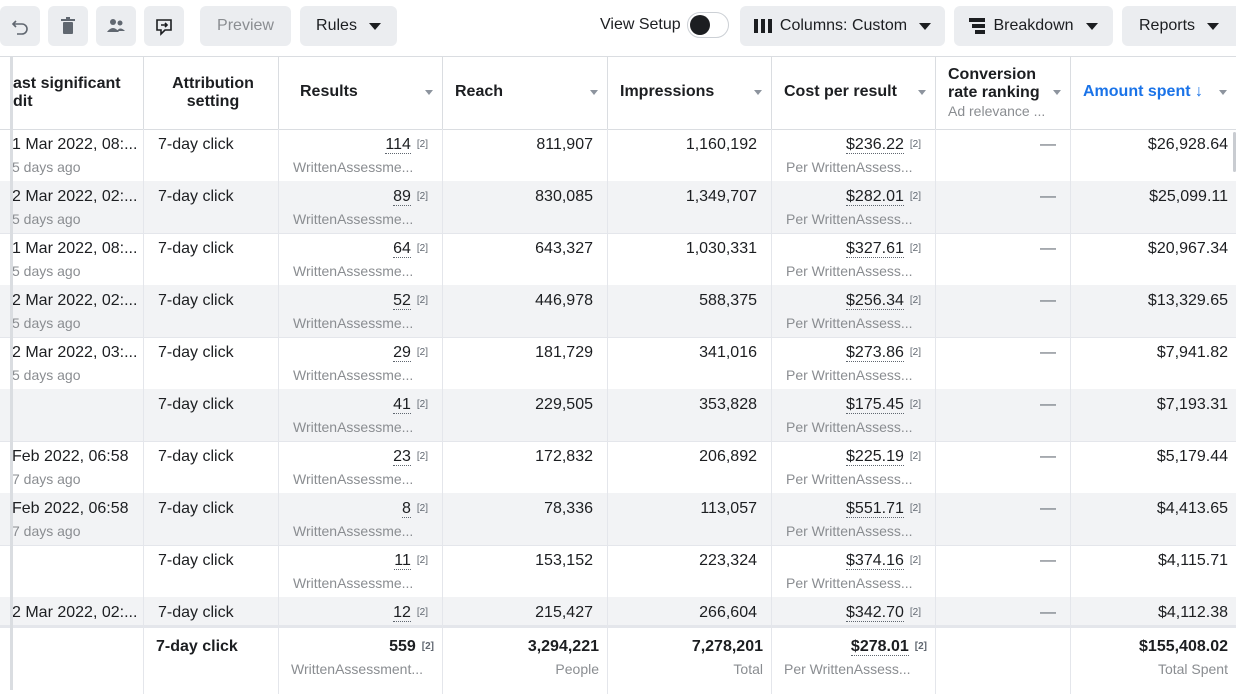  Describe the element at coordinates (875, 353) in the screenshot. I see `cost-per-result-value: $273.86` at that location.